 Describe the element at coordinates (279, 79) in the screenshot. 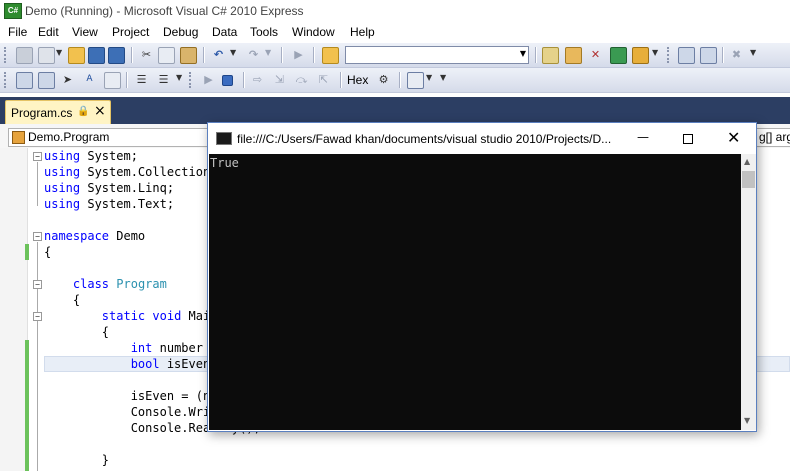

I see `step-into-icon: ⇲` at that location.